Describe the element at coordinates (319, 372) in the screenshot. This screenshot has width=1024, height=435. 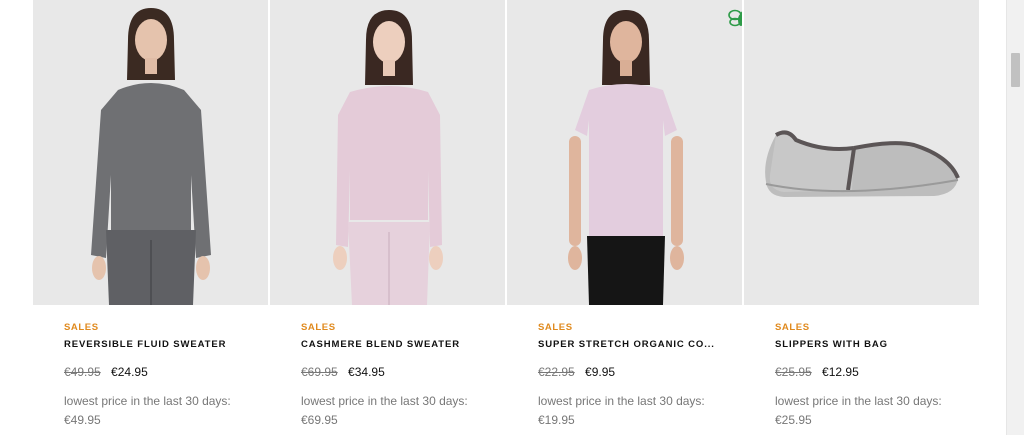
I see `original-price: €69.95` at that location.